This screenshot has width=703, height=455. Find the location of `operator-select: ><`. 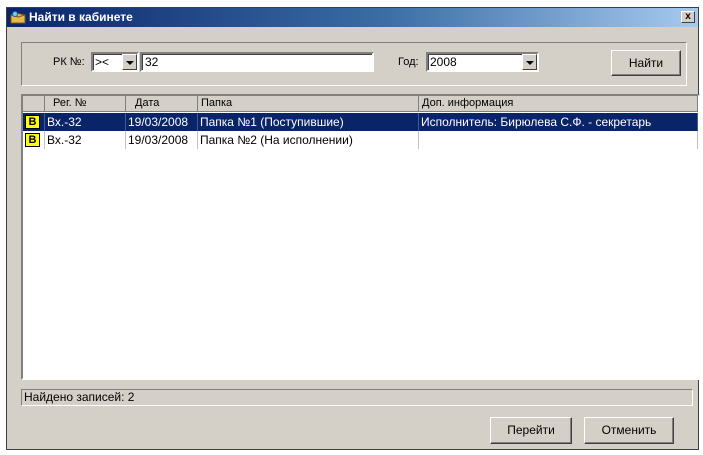

operator-select: >< is located at coordinates (115, 62).